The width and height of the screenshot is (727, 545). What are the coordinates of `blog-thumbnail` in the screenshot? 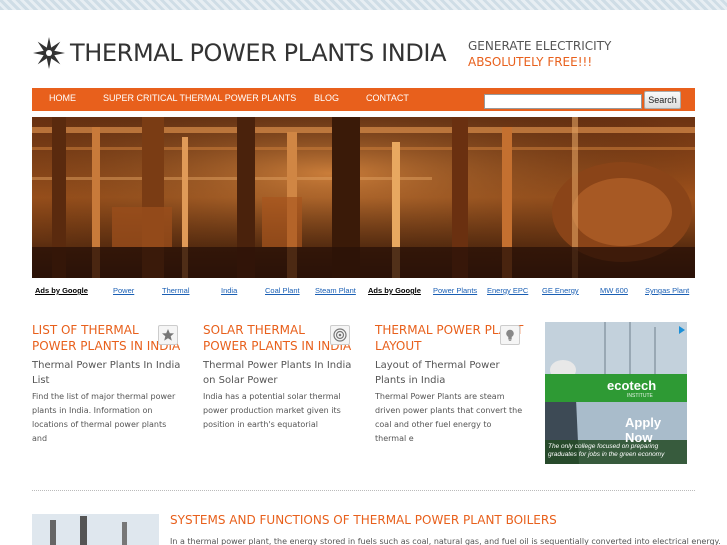 It's located at (95, 529).